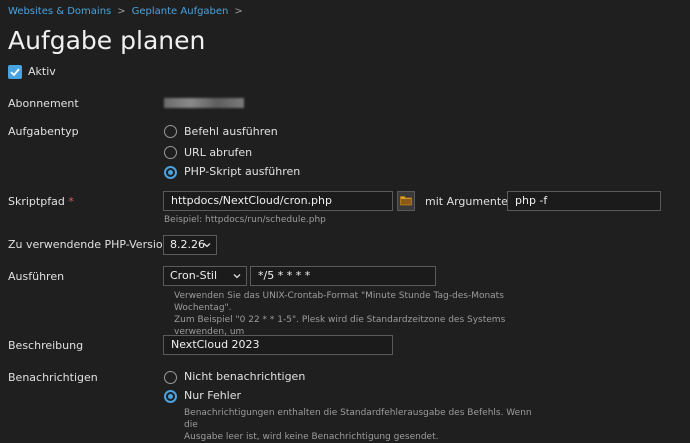  Describe the element at coordinates (245, 376) in the screenshot. I see `notify-option-none: Nicht benachrichtigen` at that location.